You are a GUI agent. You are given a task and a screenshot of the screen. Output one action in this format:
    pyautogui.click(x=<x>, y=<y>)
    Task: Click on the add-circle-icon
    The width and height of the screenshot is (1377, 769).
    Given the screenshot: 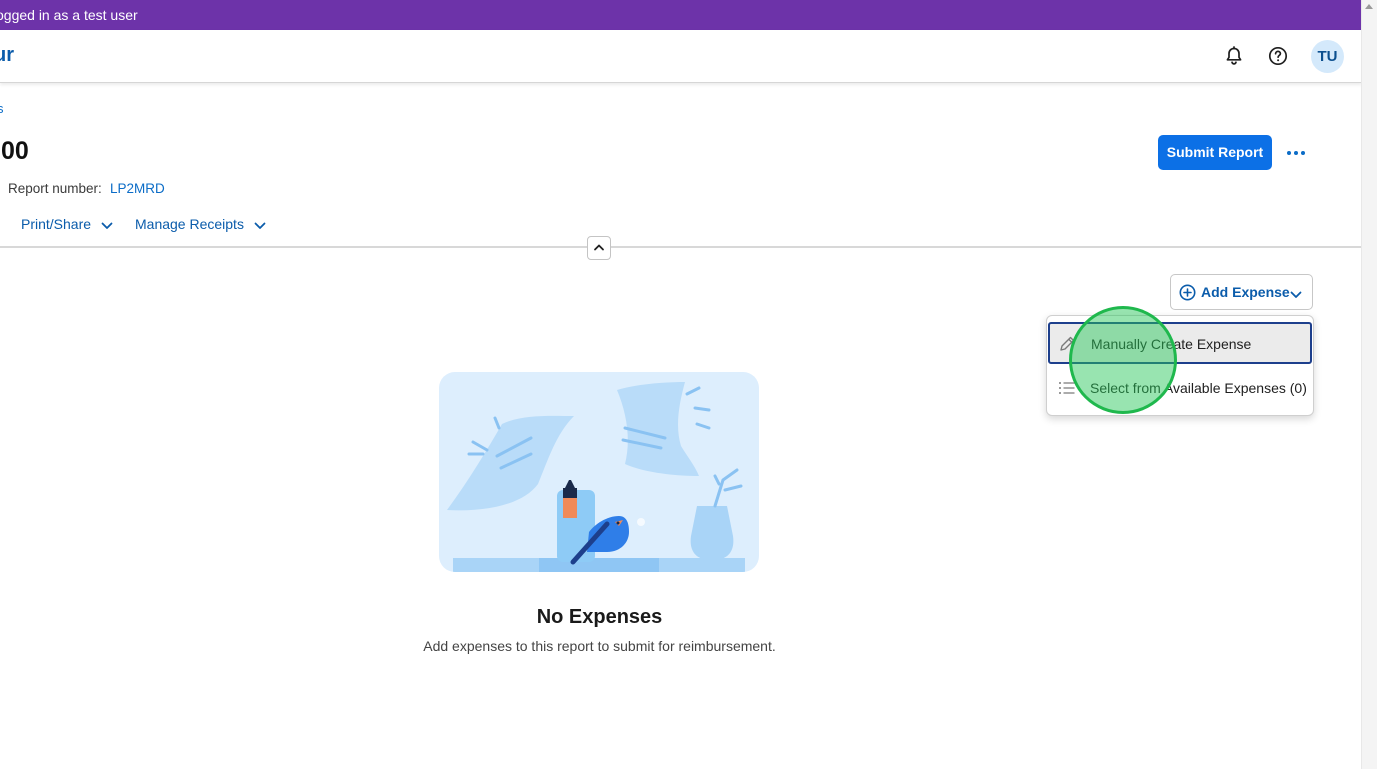 What is the action you would take?
    pyautogui.click(x=1187, y=295)
    